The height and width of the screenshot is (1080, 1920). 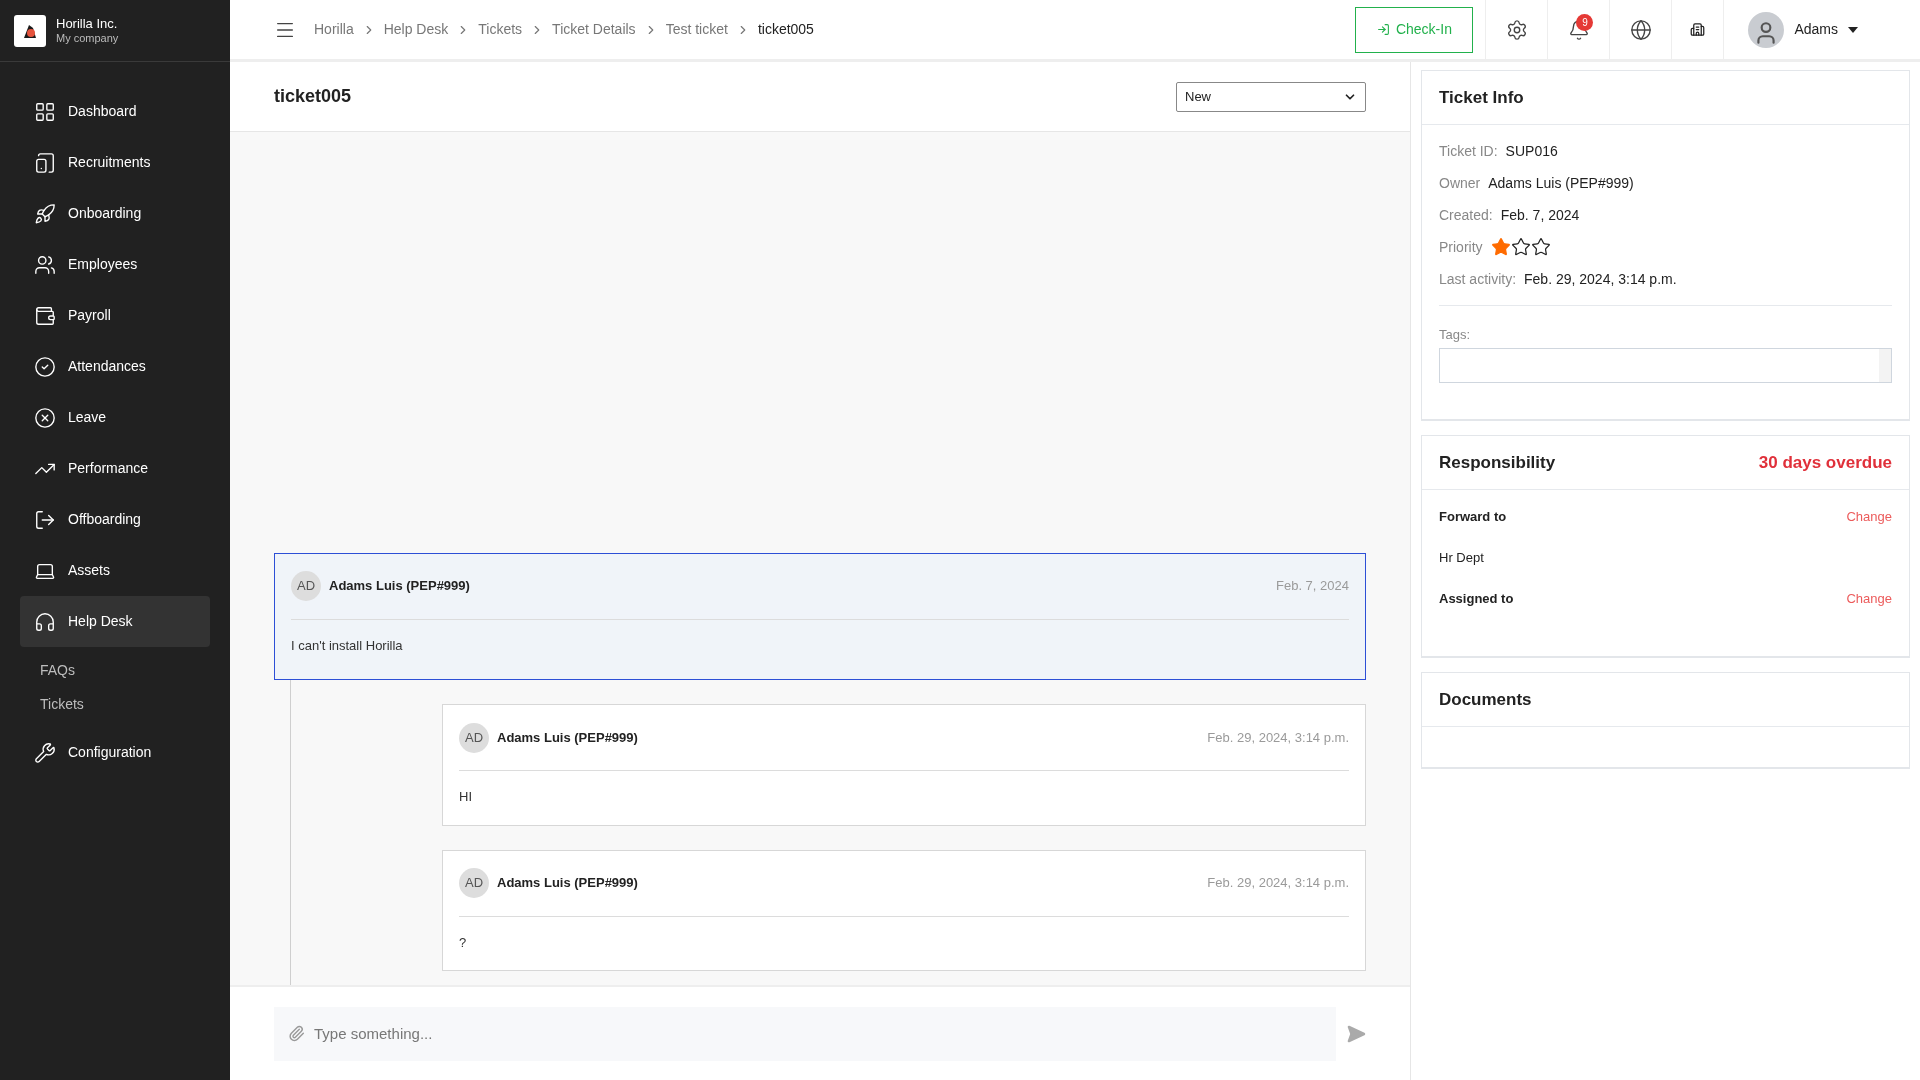 What do you see at coordinates (1466, 215) in the screenshot?
I see `field-label: Created:` at bounding box center [1466, 215].